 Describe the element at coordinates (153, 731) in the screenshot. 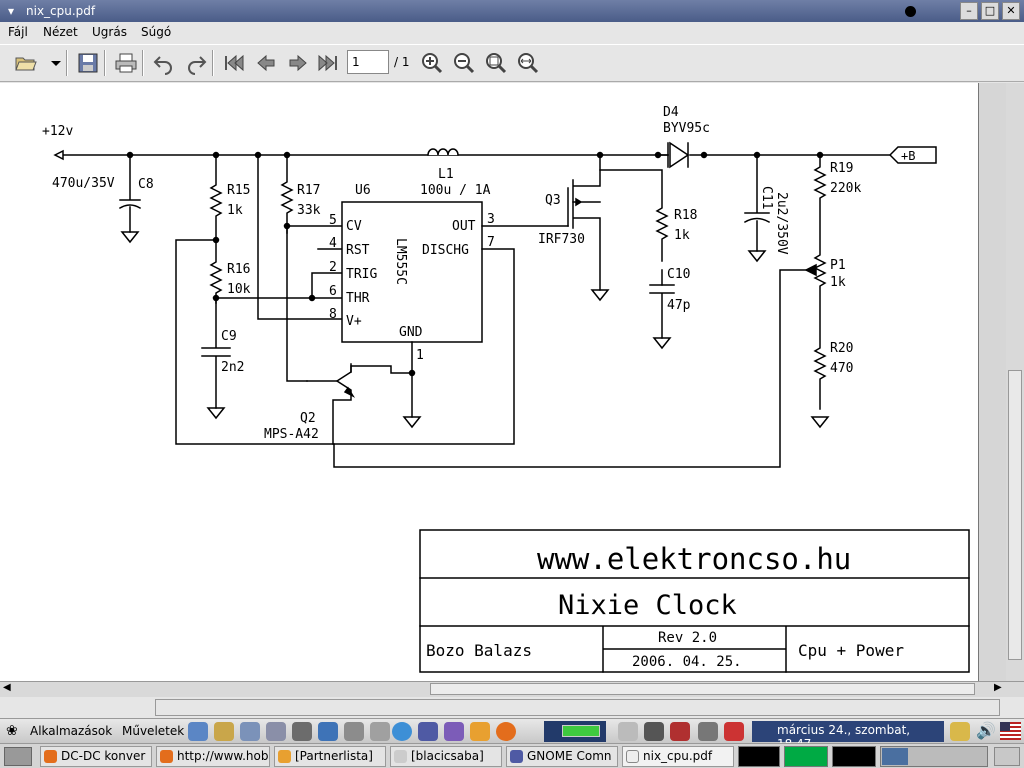

I see `menu-actions: Műveletek` at that location.